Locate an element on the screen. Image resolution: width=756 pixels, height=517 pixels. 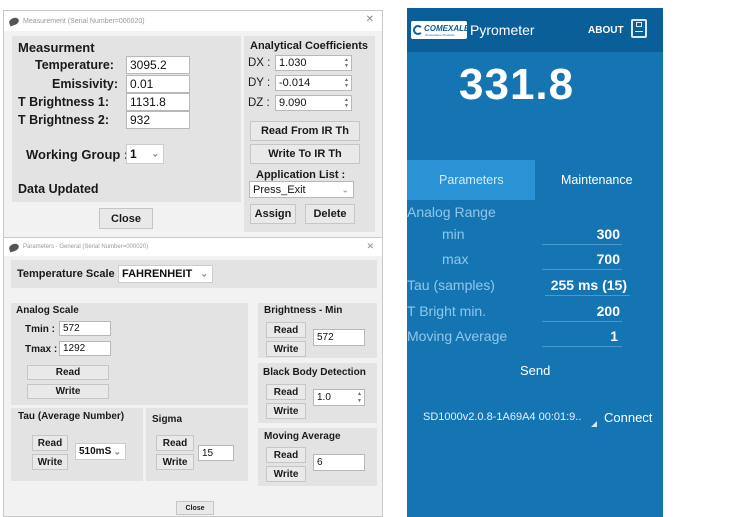
tab-parameters-label: Parameters is located at coordinates (471, 180).